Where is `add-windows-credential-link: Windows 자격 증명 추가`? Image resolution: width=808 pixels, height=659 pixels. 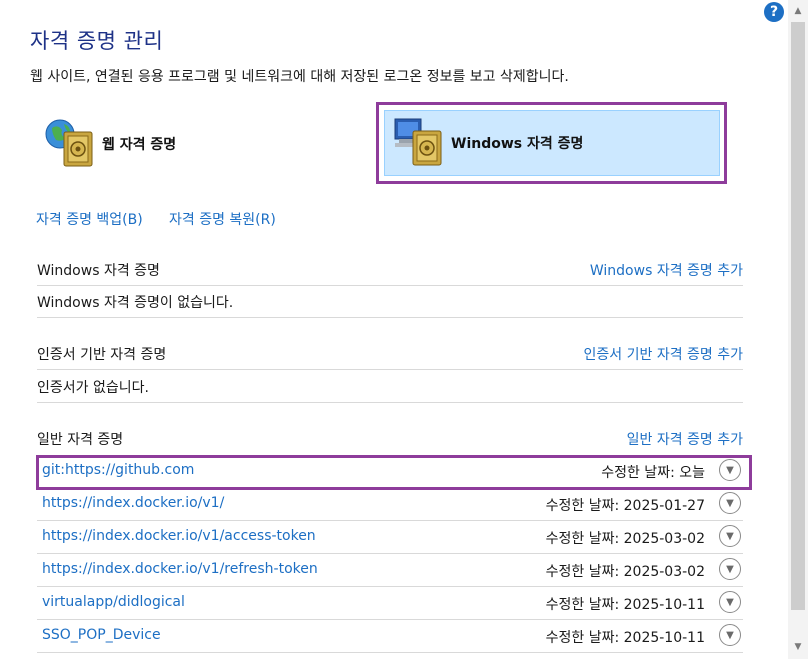
add-windows-credential-link: Windows 자격 증명 추가 is located at coordinates (666, 270).